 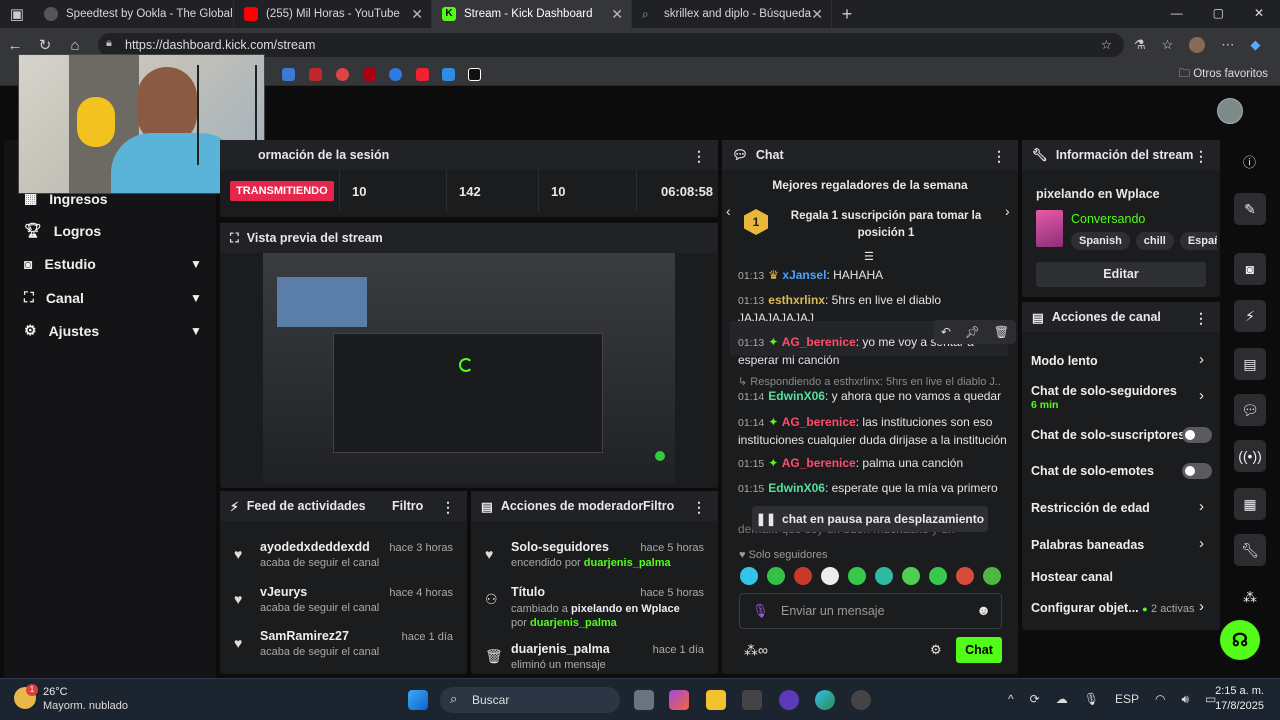 What do you see at coordinates (1090, 508) in the screenshot?
I see `age-restriction-row: Restricción de edad` at bounding box center [1090, 508].